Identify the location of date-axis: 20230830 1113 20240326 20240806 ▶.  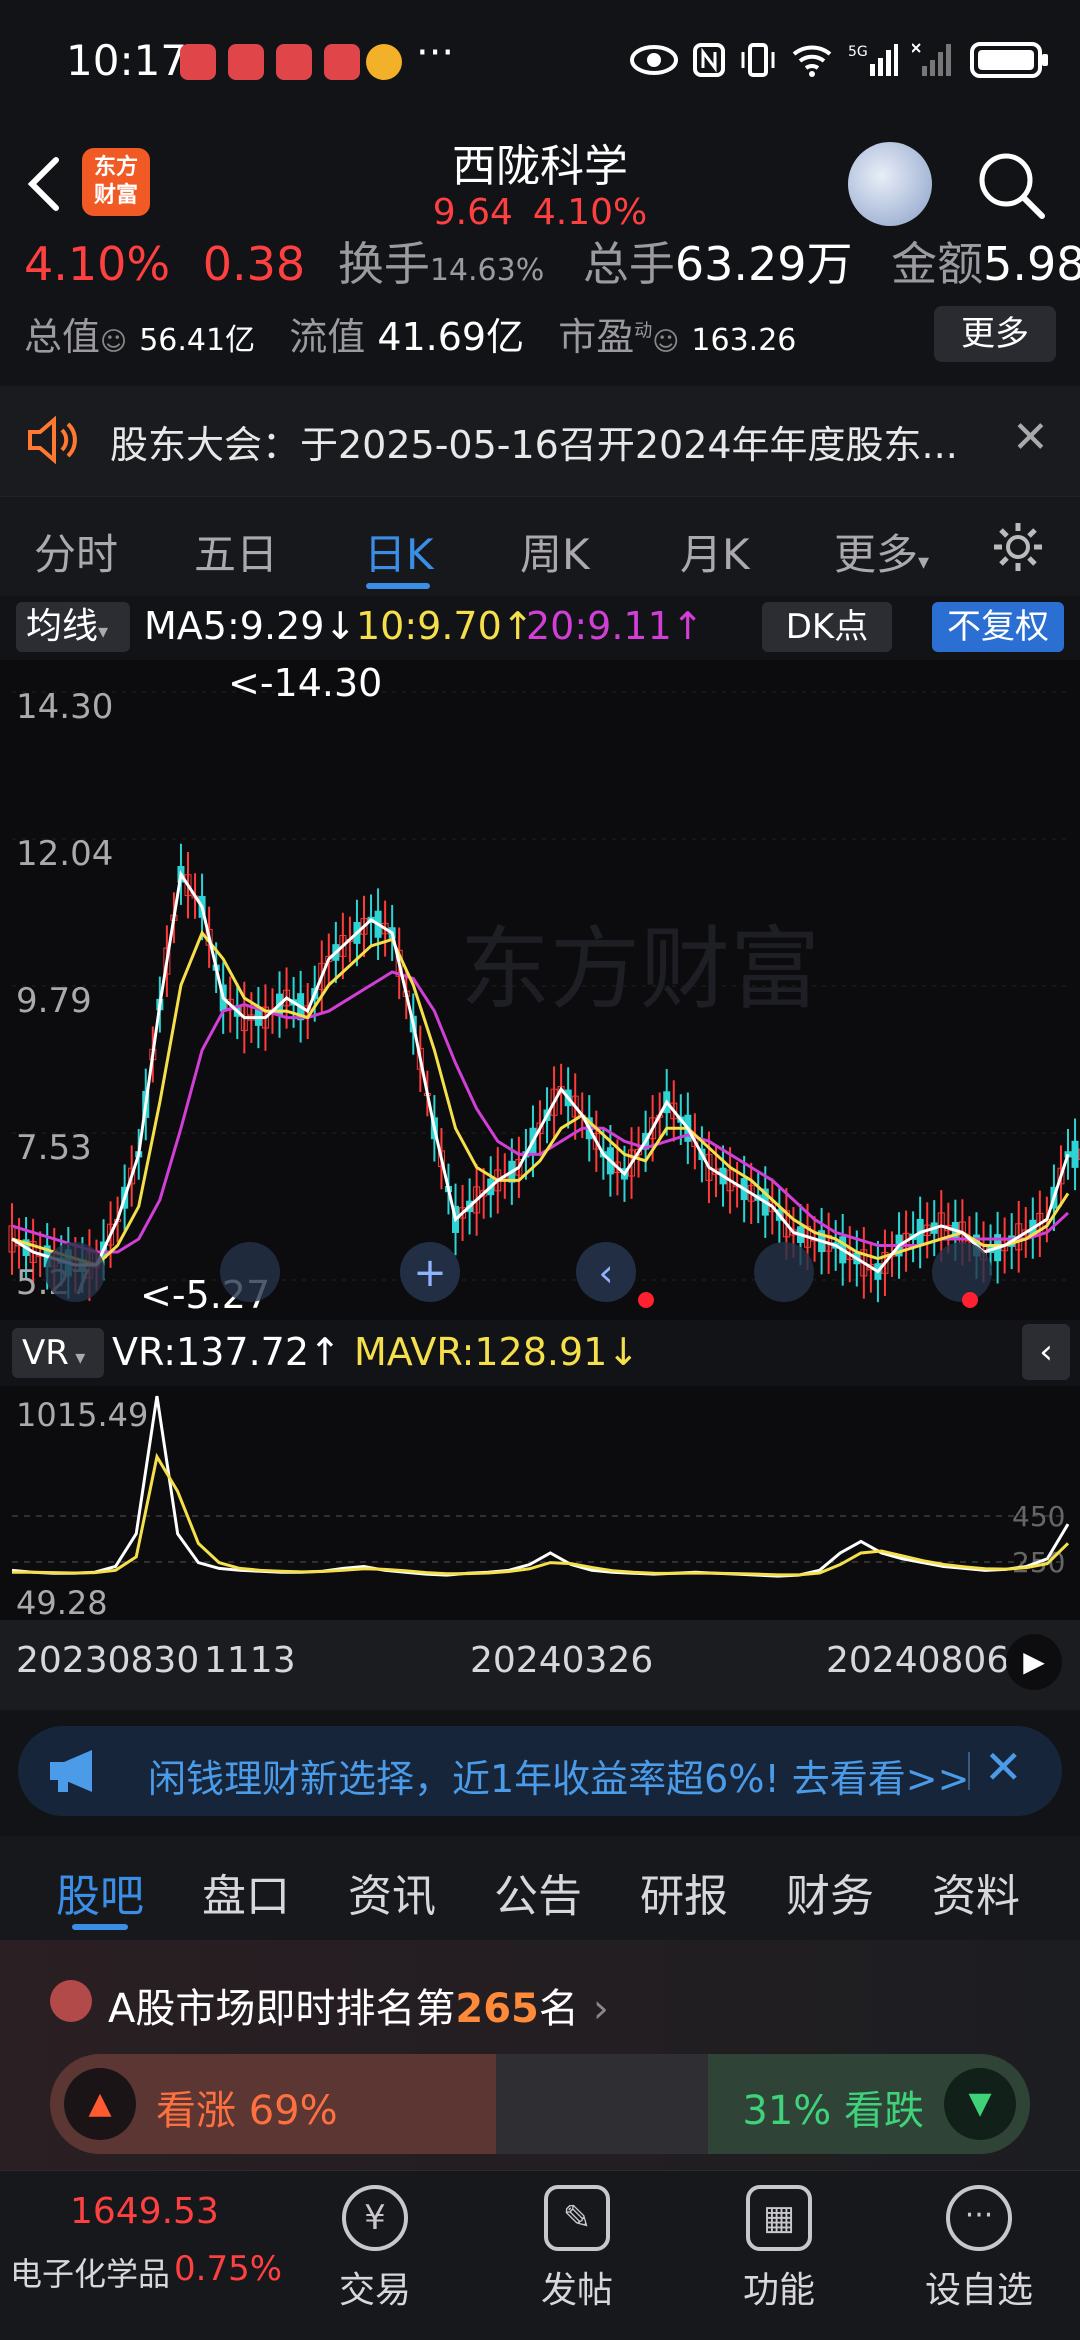
(540, 1665).